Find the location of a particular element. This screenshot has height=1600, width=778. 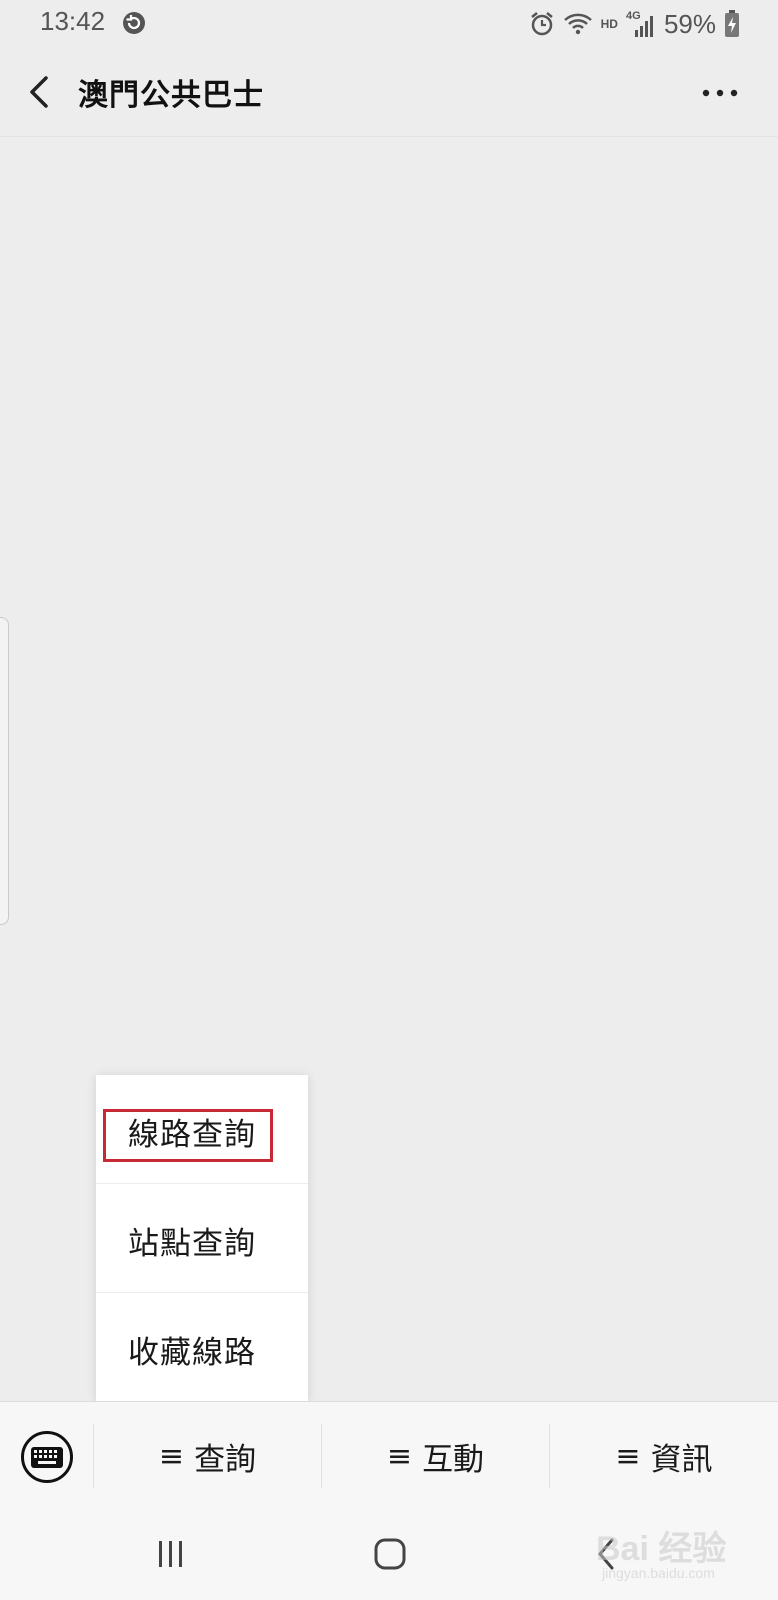

tab-label: 查詢 is located at coordinates (225, 1459).